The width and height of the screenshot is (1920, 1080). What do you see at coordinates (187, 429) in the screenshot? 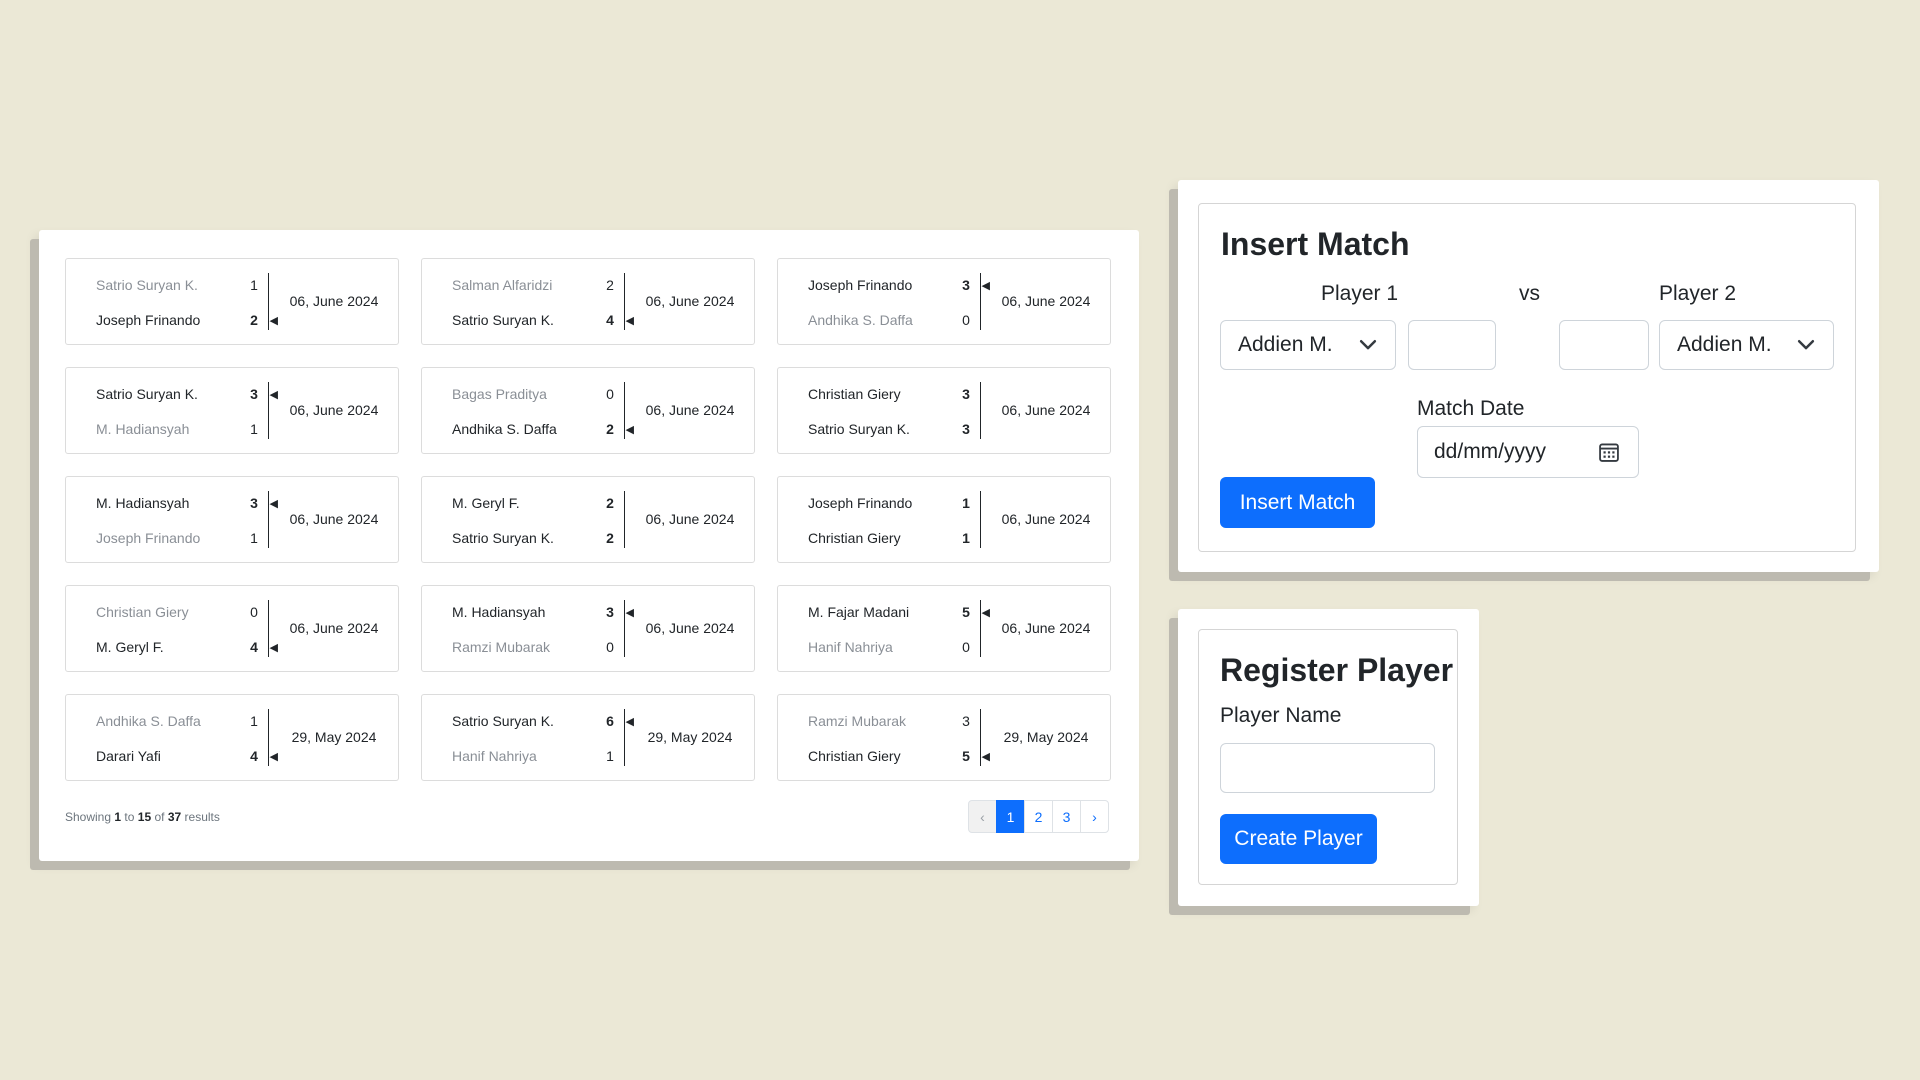
I see `player-two-row: M. Hadiansyah 1` at bounding box center [187, 429].